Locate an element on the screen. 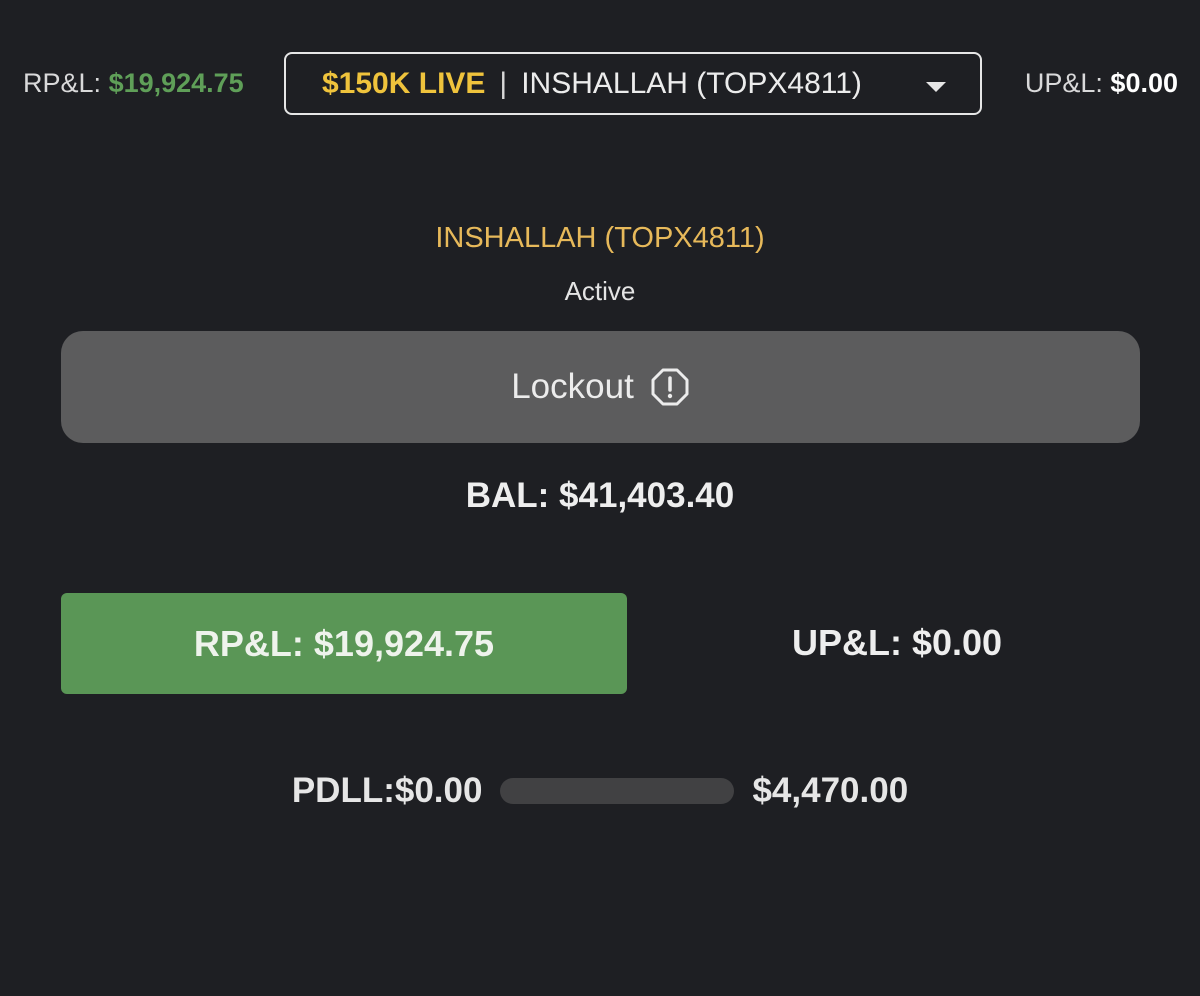 This screenshot has width=1200, height=996. balance: BAL: $41,403.40 is located at coordinates (600, 495).